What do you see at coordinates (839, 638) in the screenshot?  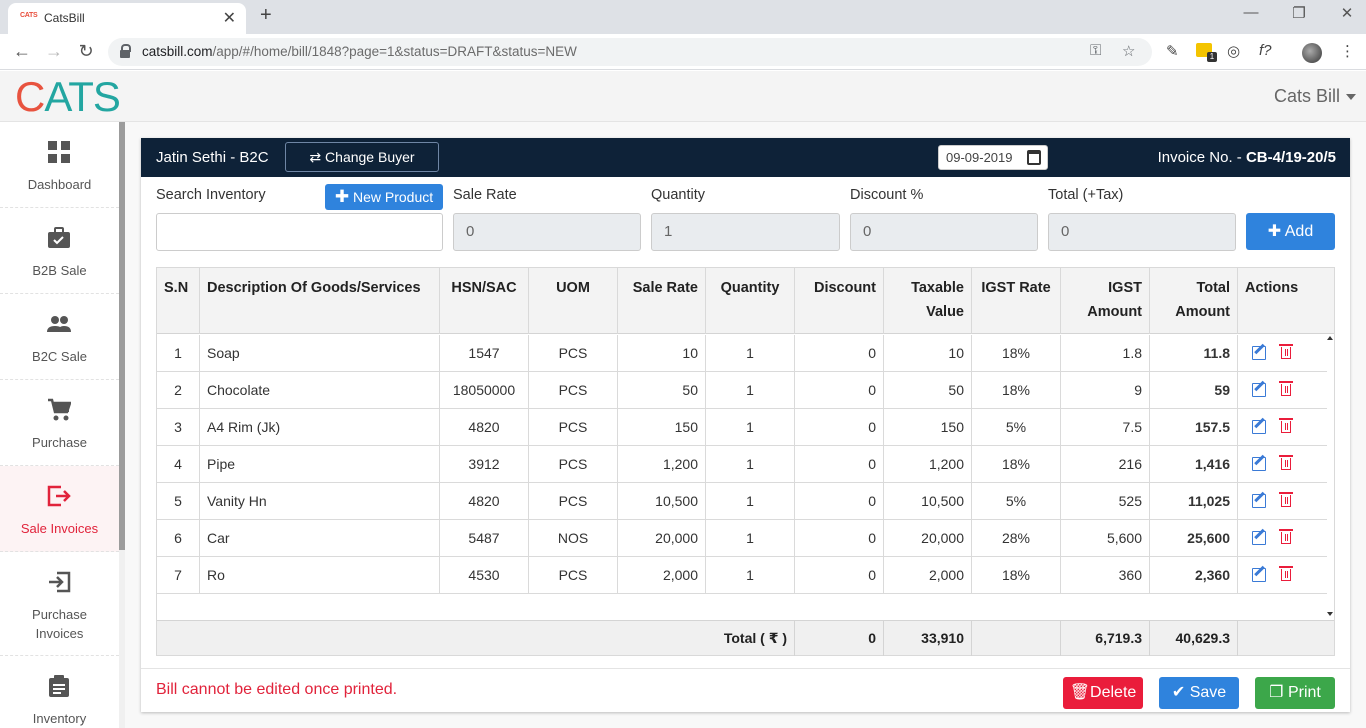 I see `totals-discount: 0` at bounding box center [839, 638].